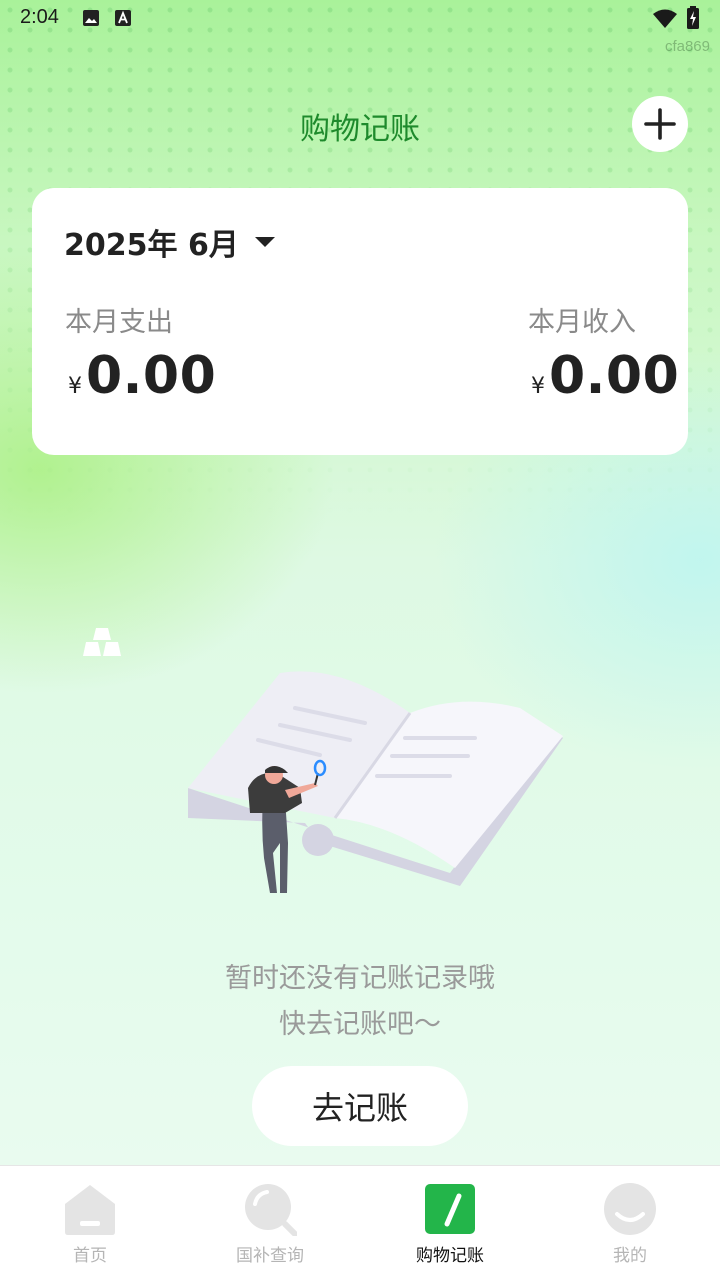 The height and width of the screenshot is (1280, 720). What do you see at coordinates (264, 242) in the screenshot?
I see `caret-down-icon` at bounding box center [264, 242].